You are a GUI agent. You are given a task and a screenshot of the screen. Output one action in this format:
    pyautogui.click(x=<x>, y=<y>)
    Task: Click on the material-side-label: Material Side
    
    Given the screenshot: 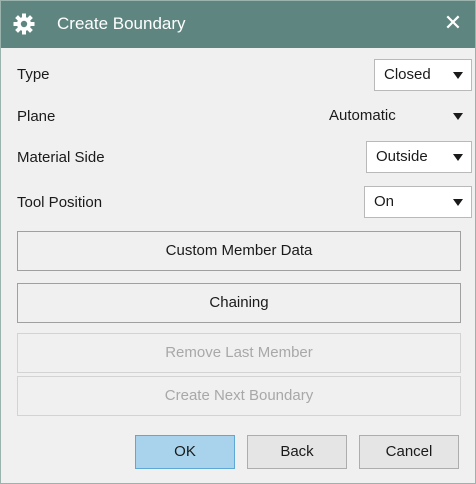 What is the action you would take?
    pyautogui.click(x=61, y=157)
    